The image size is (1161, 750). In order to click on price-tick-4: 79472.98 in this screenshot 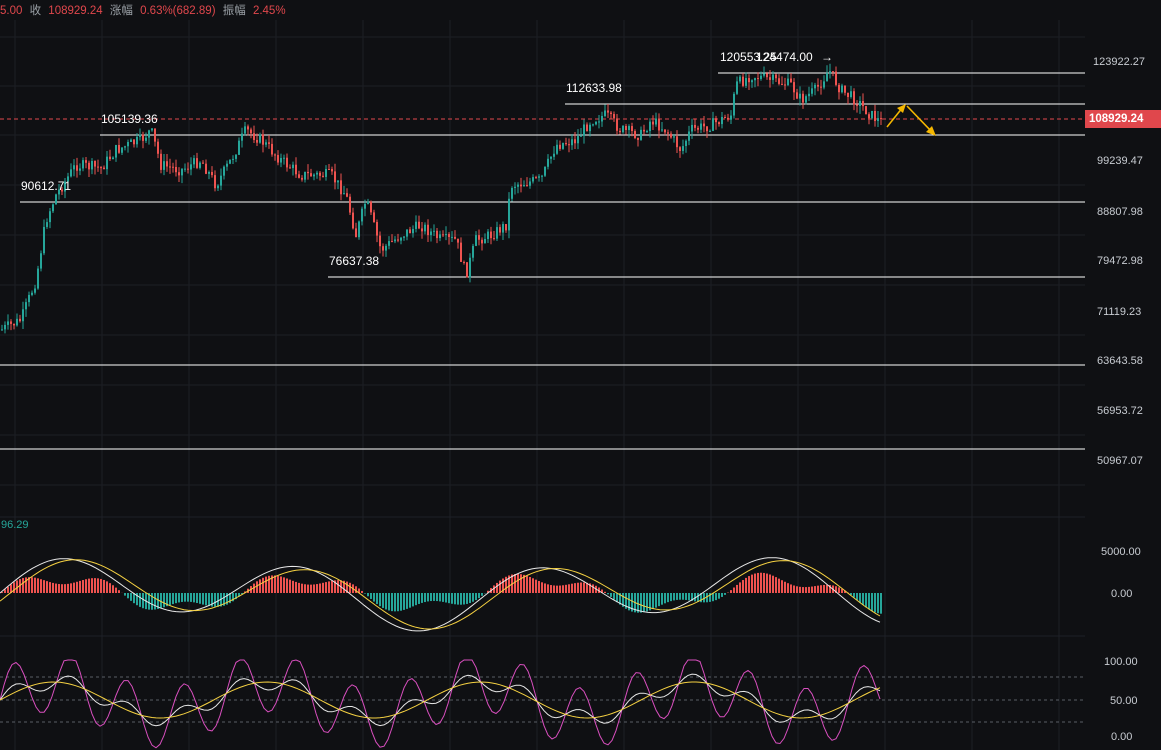, I will do `click(1120, 261)`.